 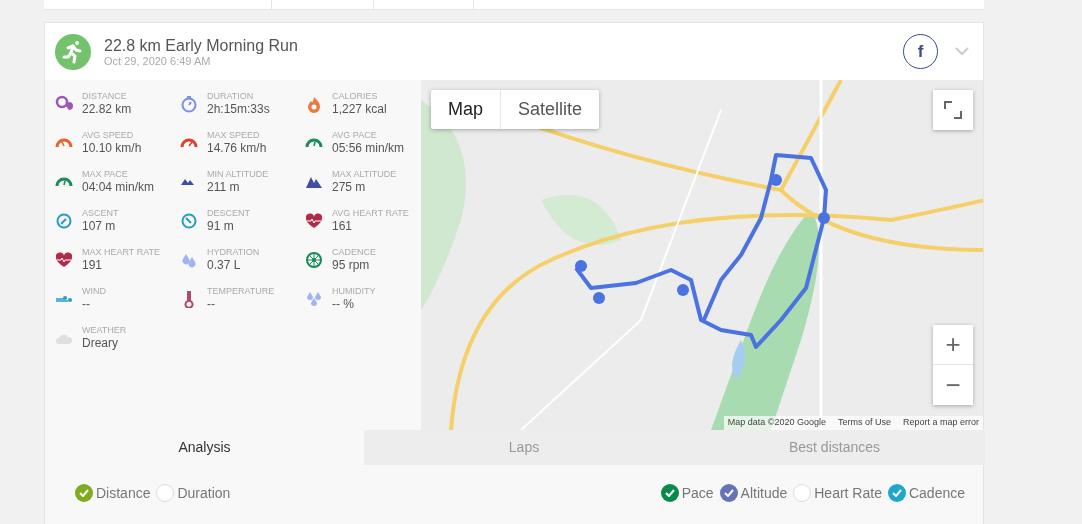 I want to click on fullscreen-icon, so click(x=953, y=110).